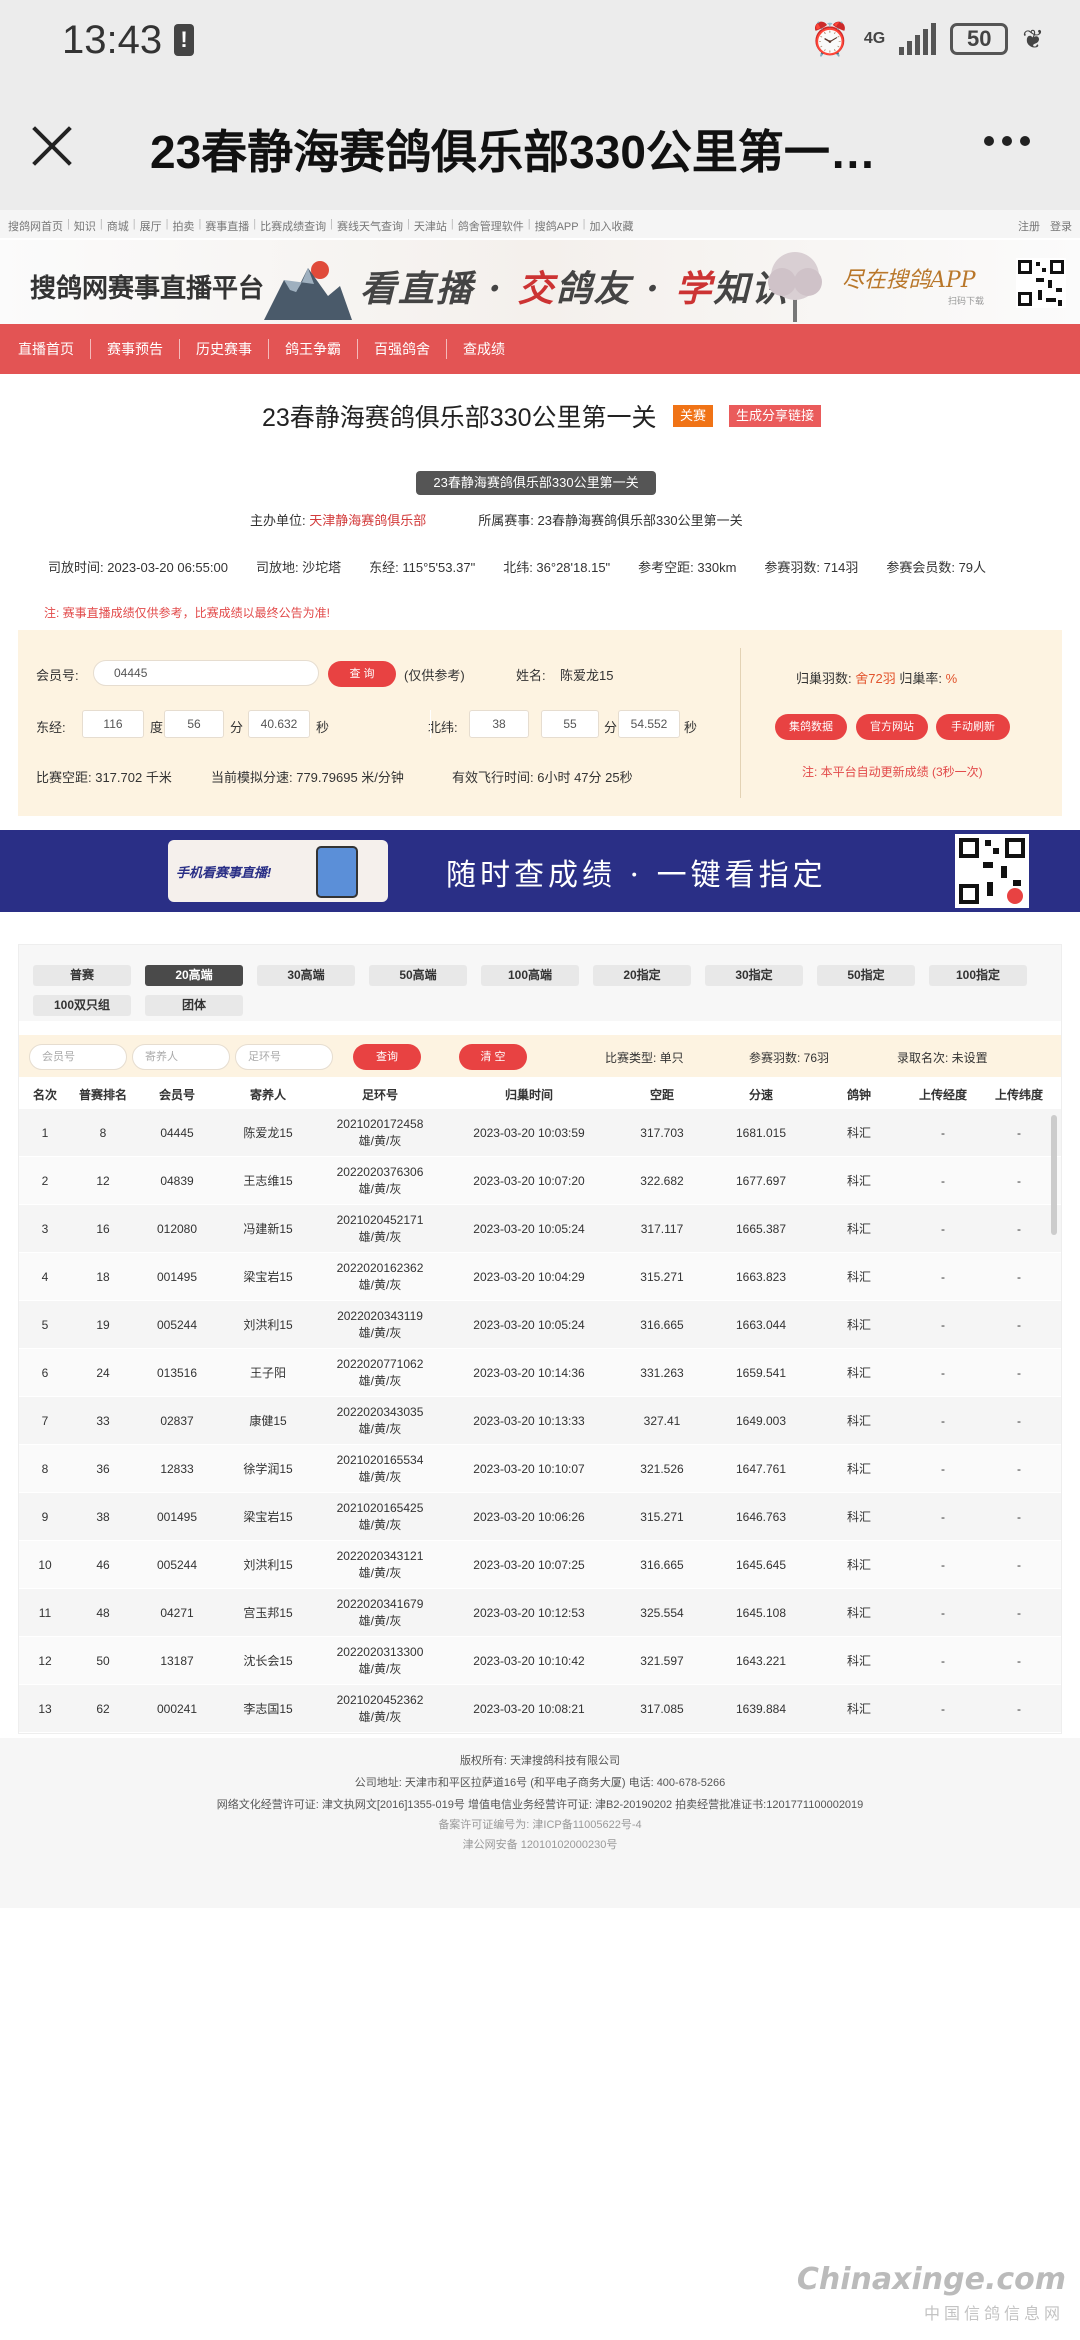 This screenshot has width=1080, height=2340. I want to click on tab-button: 团体, so click(194, 1005).